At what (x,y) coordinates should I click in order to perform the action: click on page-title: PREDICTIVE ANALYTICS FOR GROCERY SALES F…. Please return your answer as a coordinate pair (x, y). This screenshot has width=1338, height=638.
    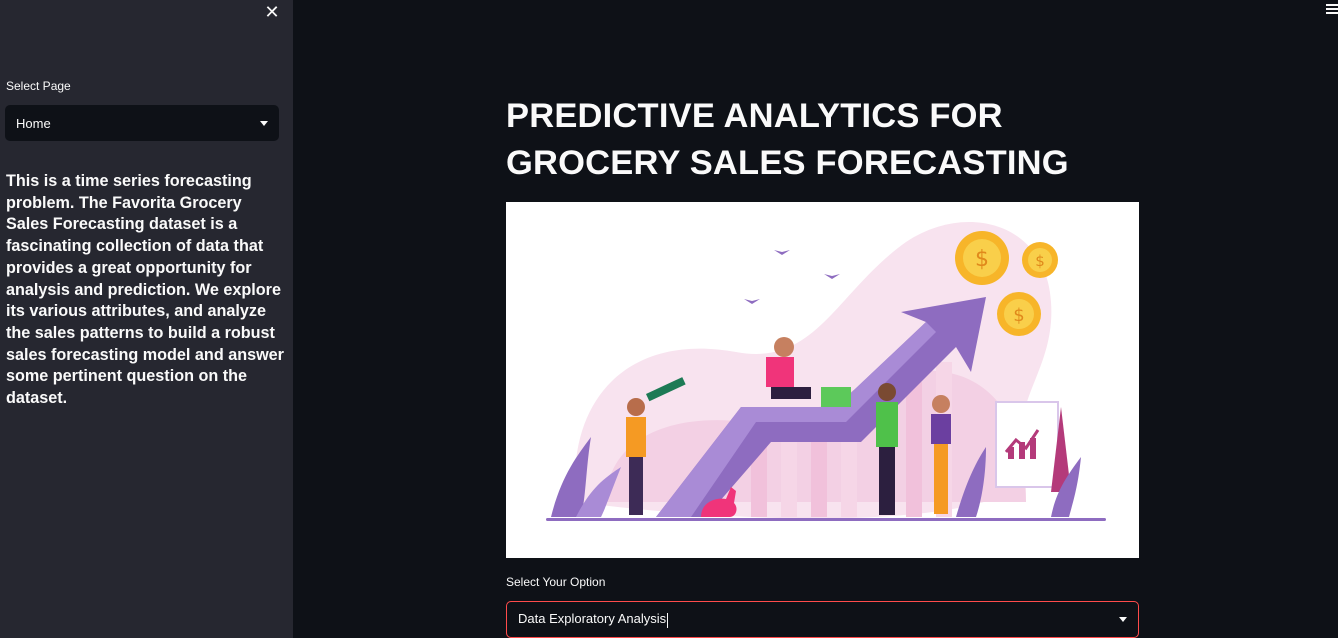
    Looking at the image, I should click on (787, 139).